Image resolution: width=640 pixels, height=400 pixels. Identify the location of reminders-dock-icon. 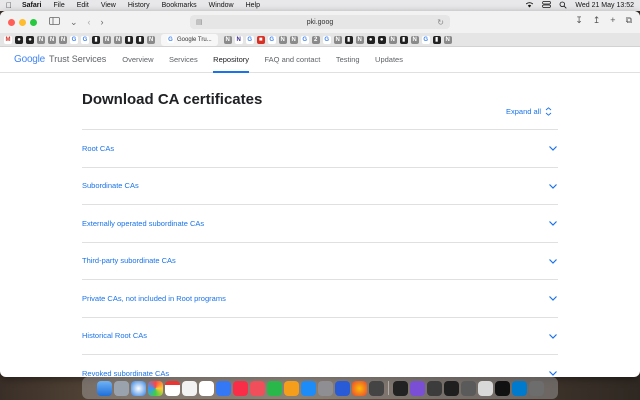
(206, 388).